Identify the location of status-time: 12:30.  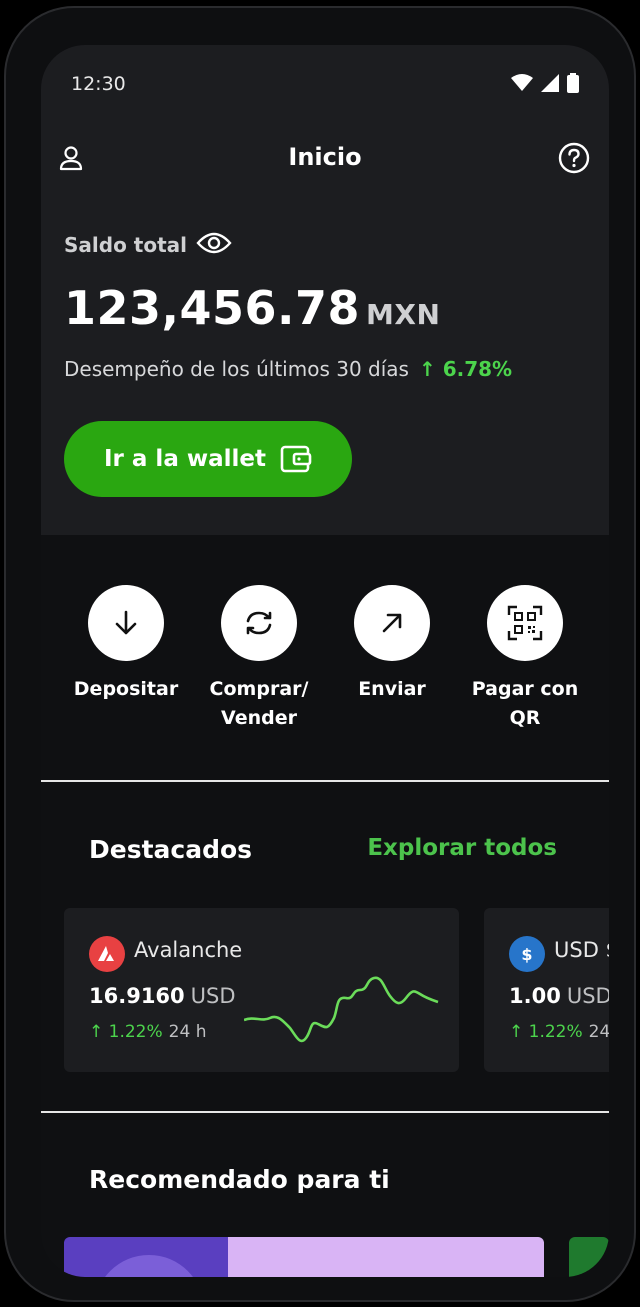
(98, 84).